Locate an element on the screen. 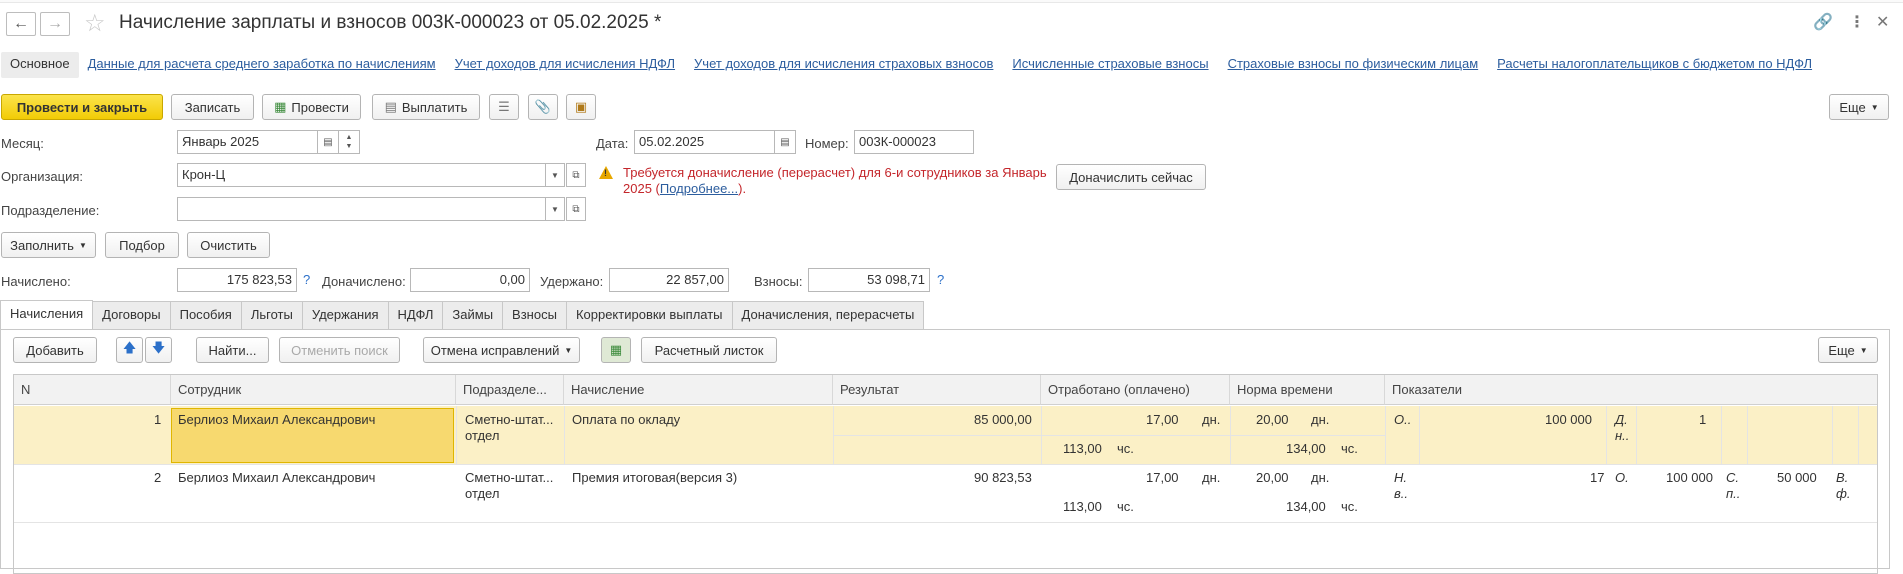 The image size is (1903, 574). section-insurance-contributions: Исчисленные страховые взносы is located at coordinates (1110, 65).